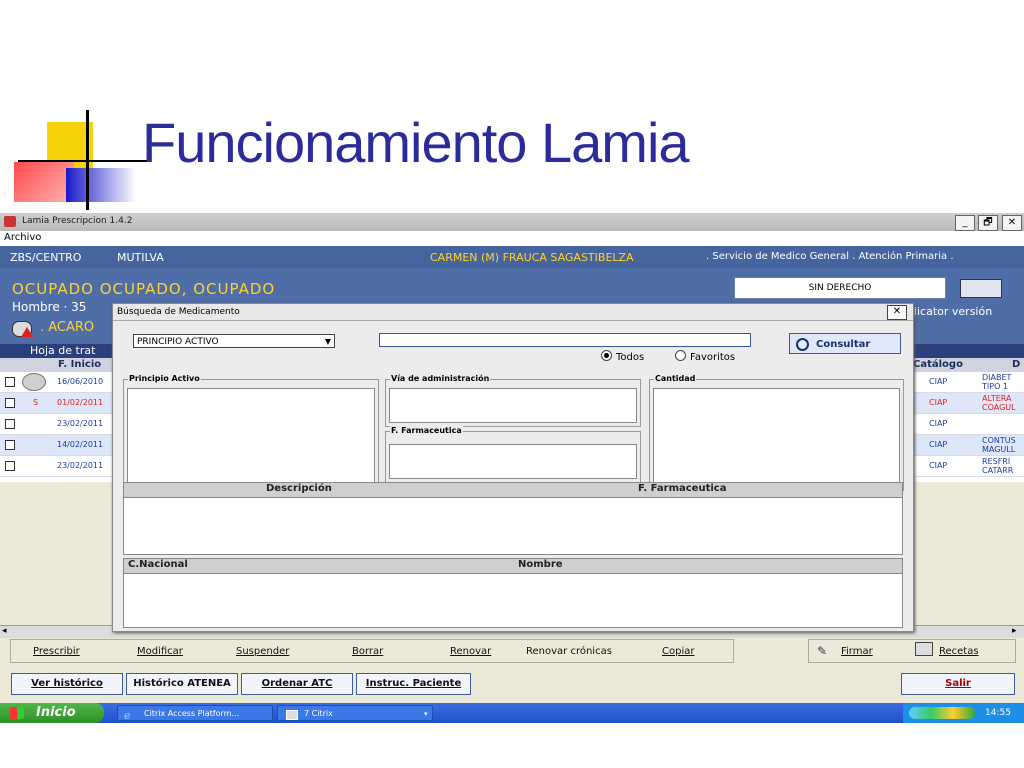 Image resolution: width=1024 pixels, height=768 pixels. I want to click on radio-favoritos-label: Favoritos, so click(713, 357).